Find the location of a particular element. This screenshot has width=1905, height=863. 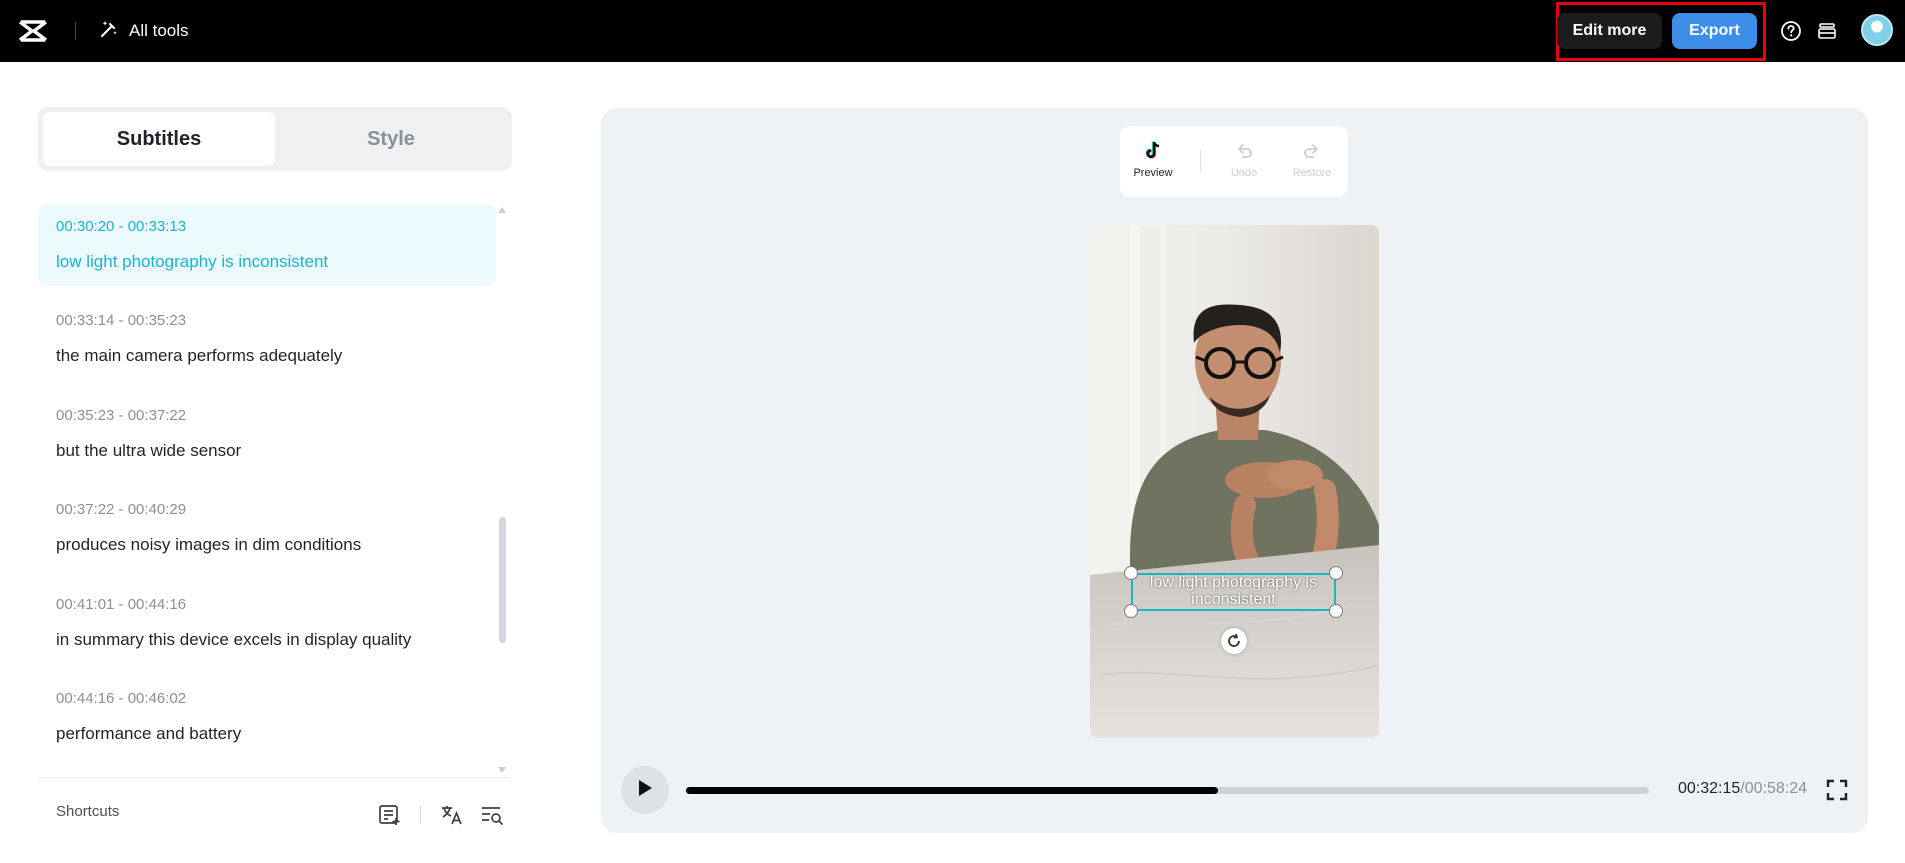

edit-more-button: Edit more is located at coordinates (1609, 31).